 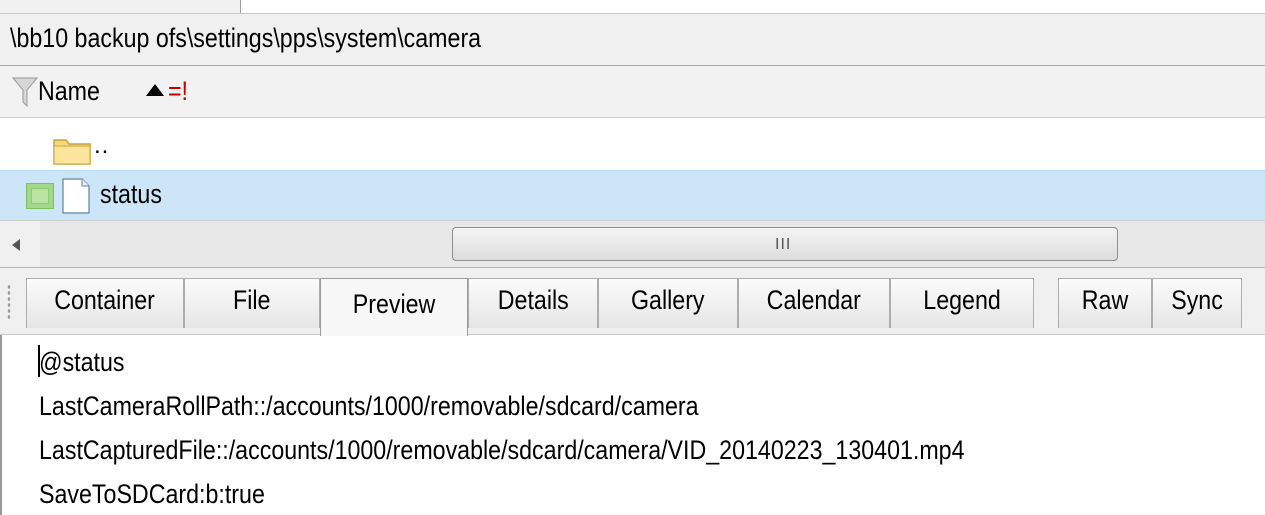 What do you see at coordinates (120, 6) in the screenshot?
I see `upper-tab-edge` at bounding box center [120, 6].